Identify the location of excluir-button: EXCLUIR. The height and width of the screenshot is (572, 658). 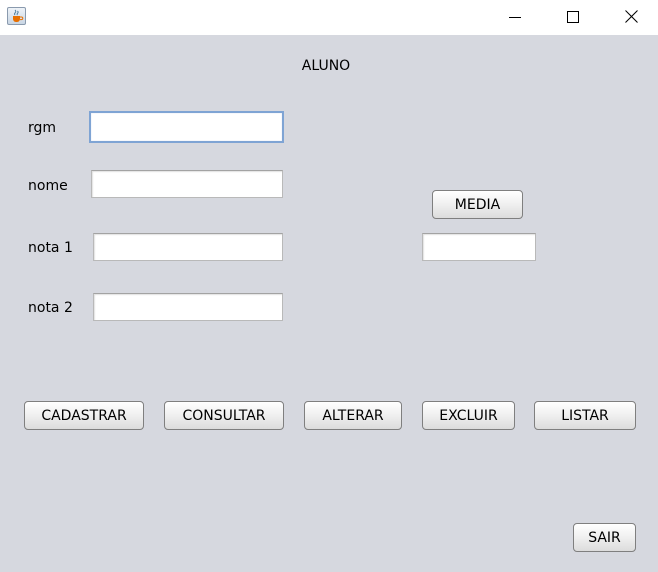
(468, 415).